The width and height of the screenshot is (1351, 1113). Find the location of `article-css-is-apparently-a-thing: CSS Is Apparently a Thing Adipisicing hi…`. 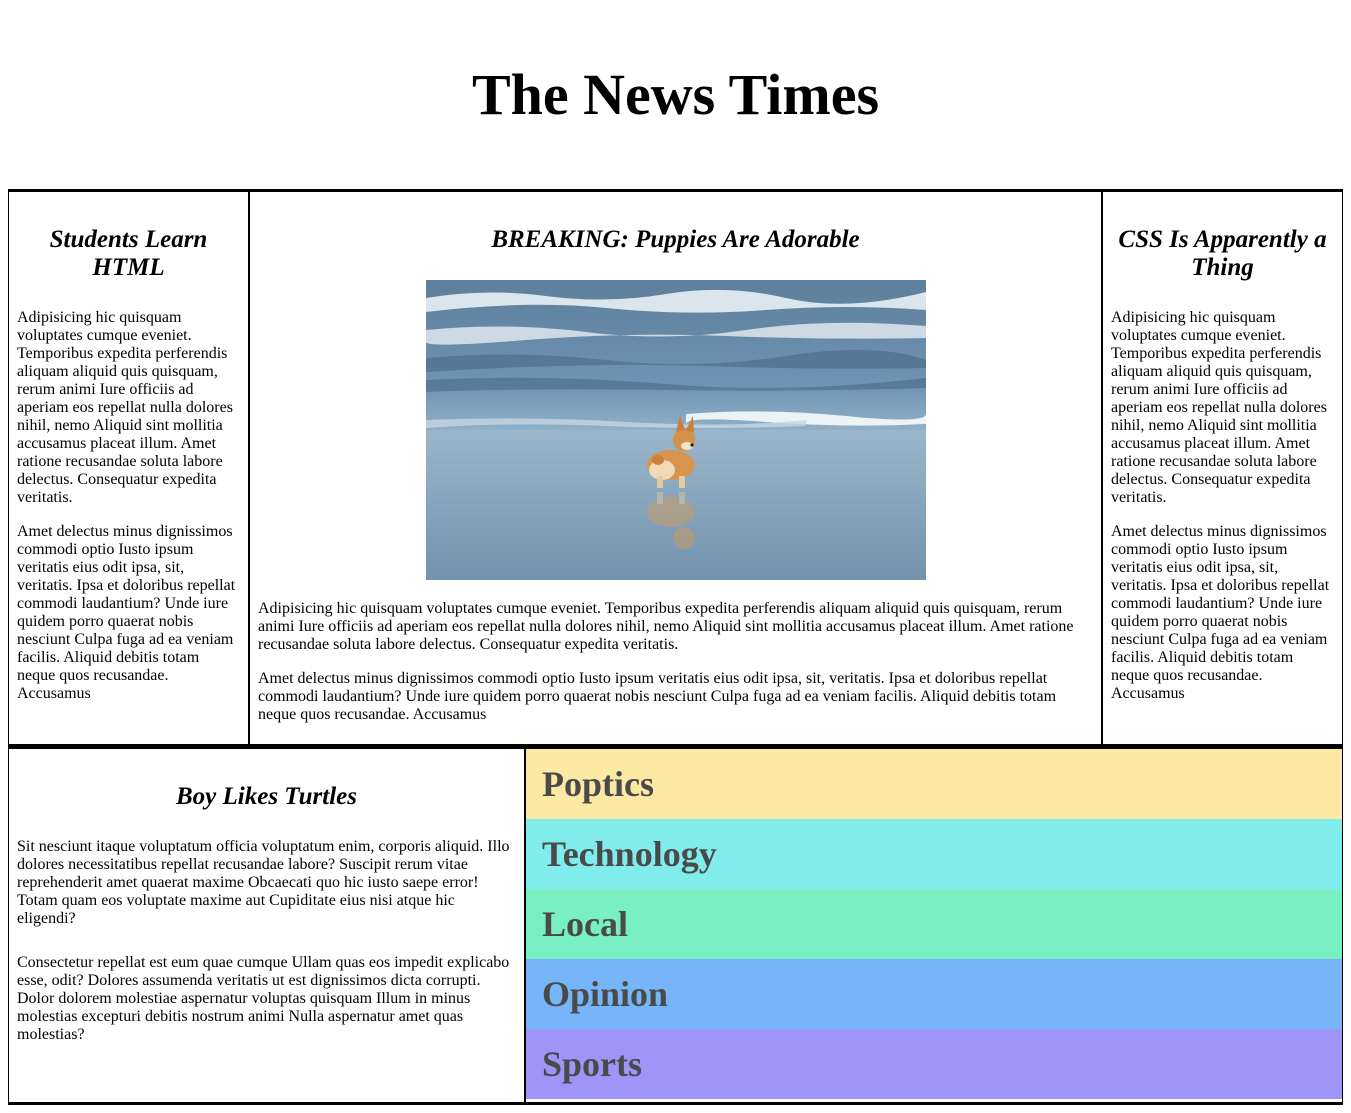

article-css-is-apparently-a-thing: CSS Is Apparently a Thing Adipisicing hi… is located at coordinates (1222, 468).